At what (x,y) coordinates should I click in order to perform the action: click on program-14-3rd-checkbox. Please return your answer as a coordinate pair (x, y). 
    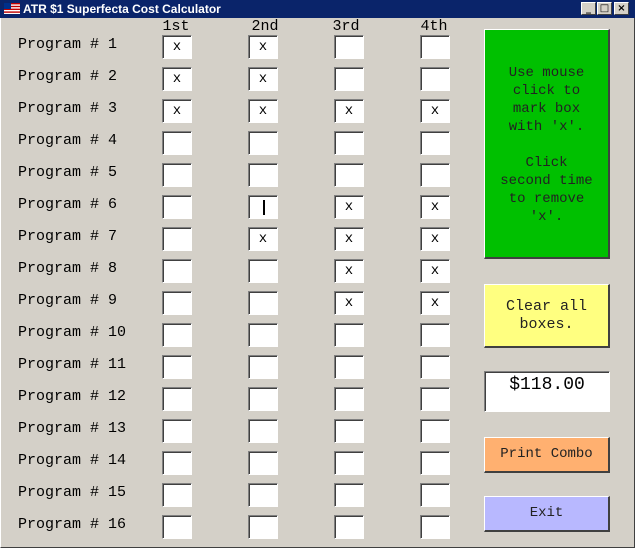
    Looking at the image, I should click on (349, 463).